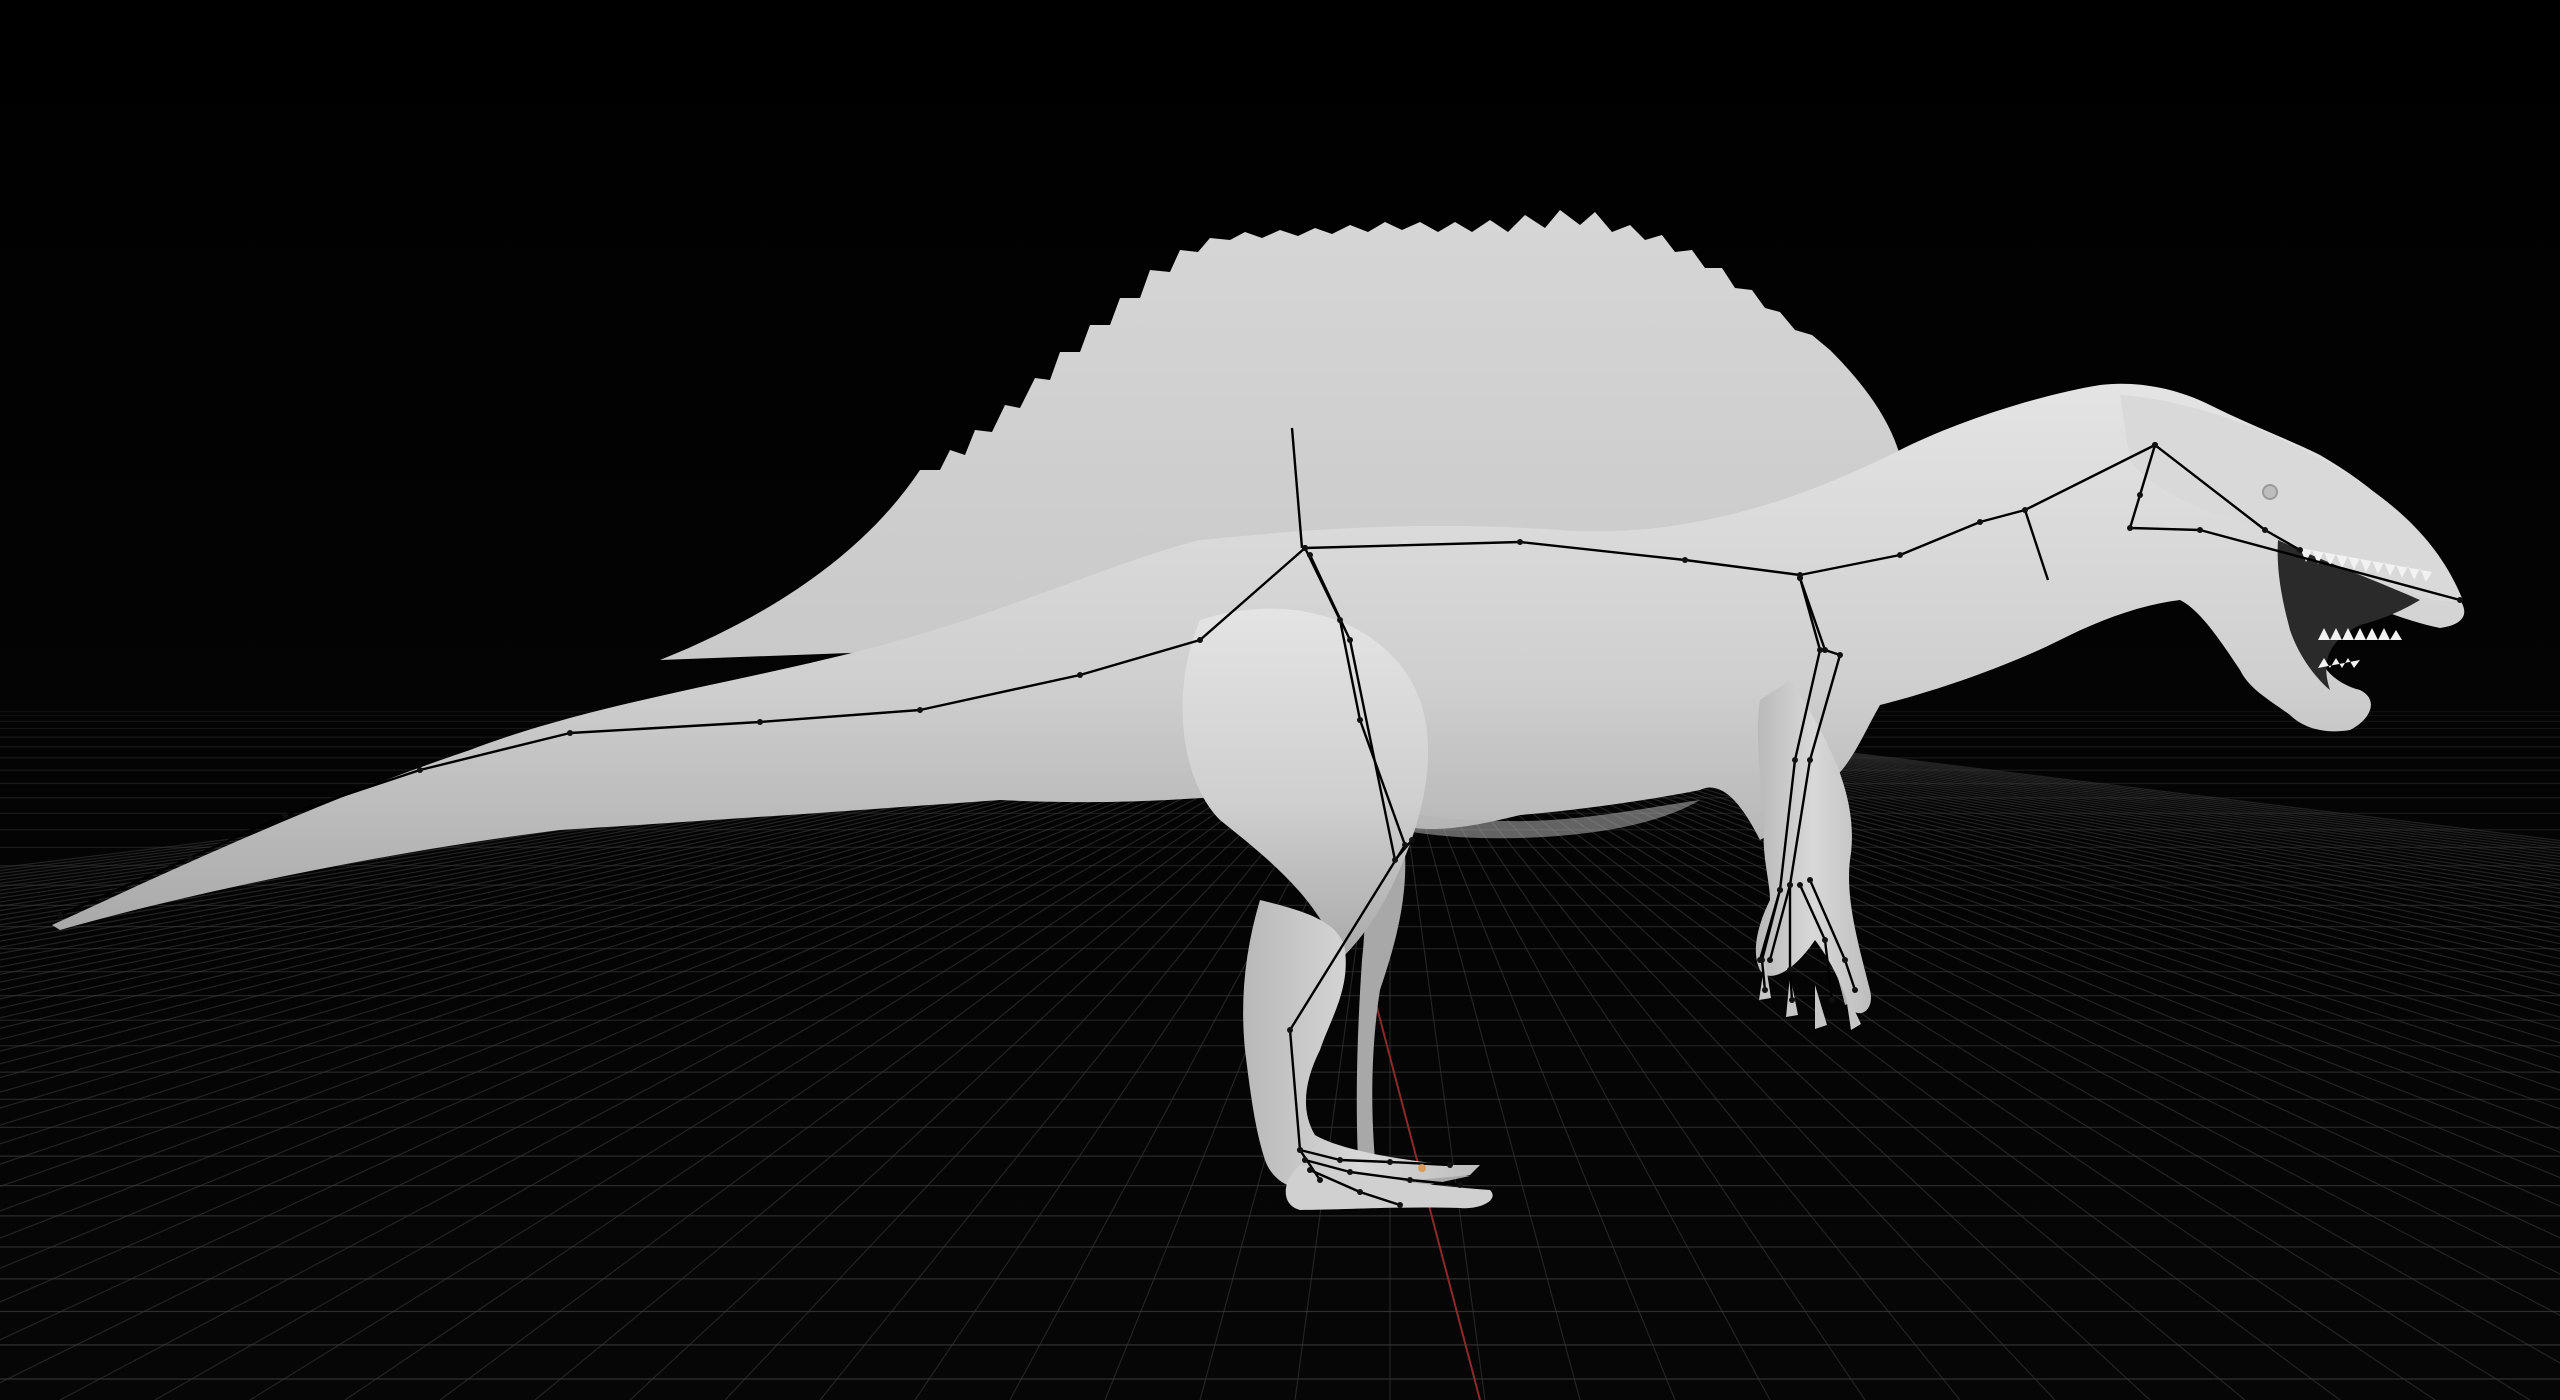 This screenshot has width=2560, height=1400. What do you see at coordinates (2270, 492) in the screenshot?
I see `eye` at bounding box center [2270, 492].